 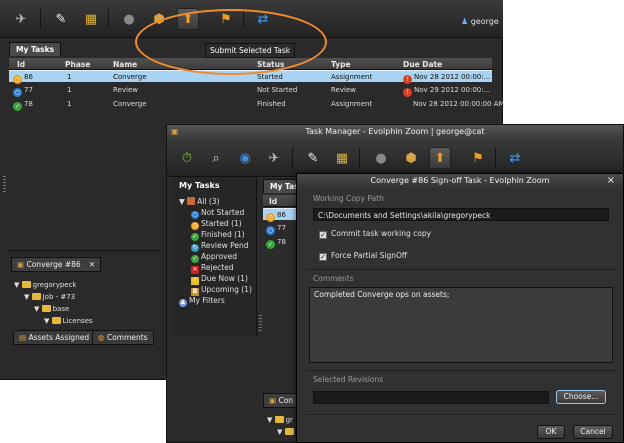 I want to click on filter-not-started: ○ Not Started, so click(x=217, y=213).